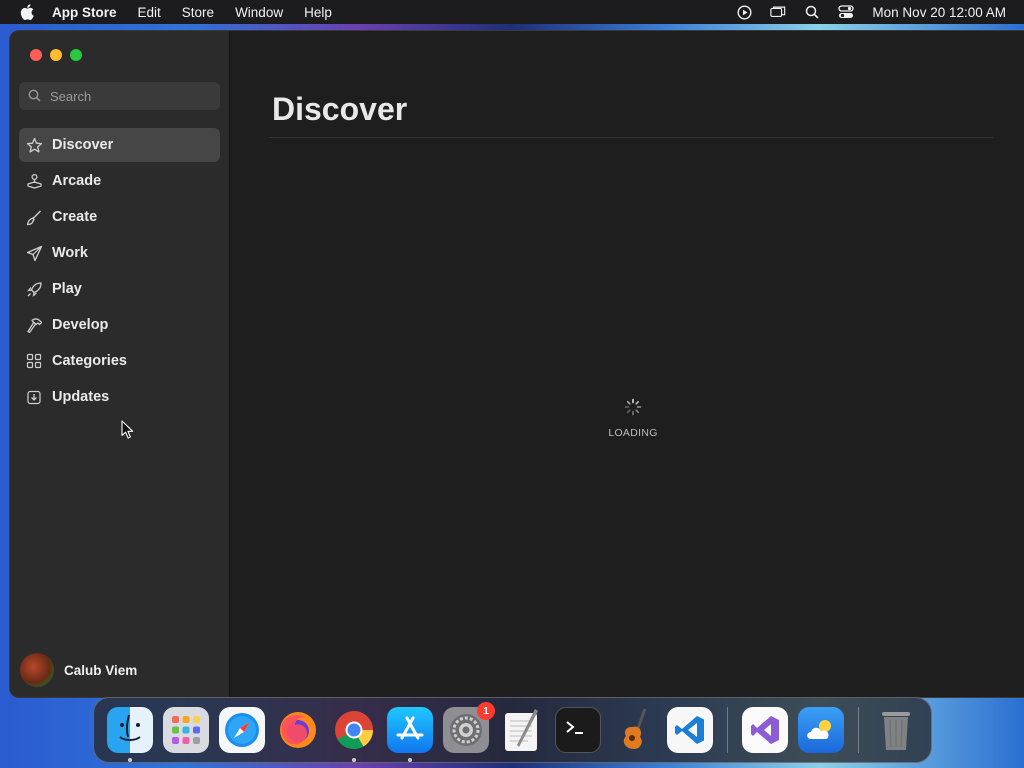 This screenshot has height=768, width=1024. Describe the element at coordinates (27, 12) in the screenshot. I see `apple-menu-icon` at that location.